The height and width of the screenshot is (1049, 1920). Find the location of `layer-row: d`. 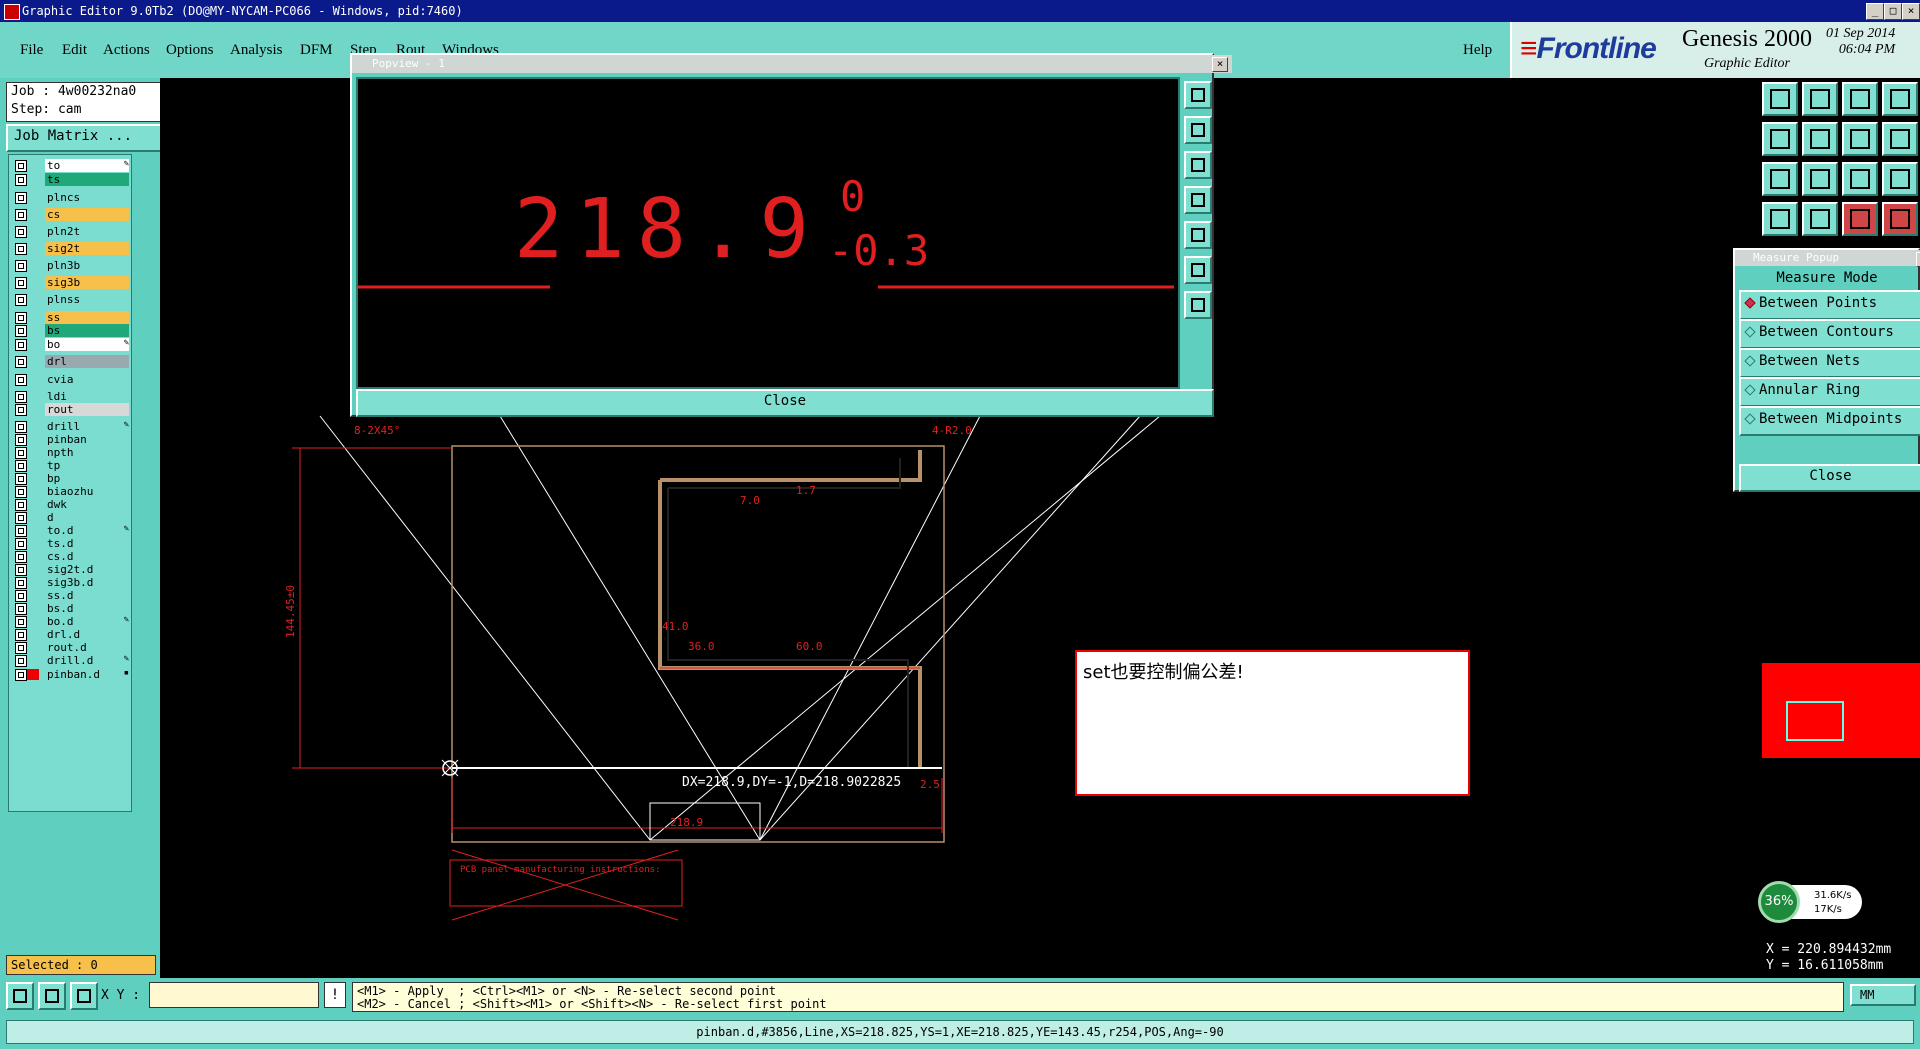

layer-row: d is located at coordinates (70, 518).